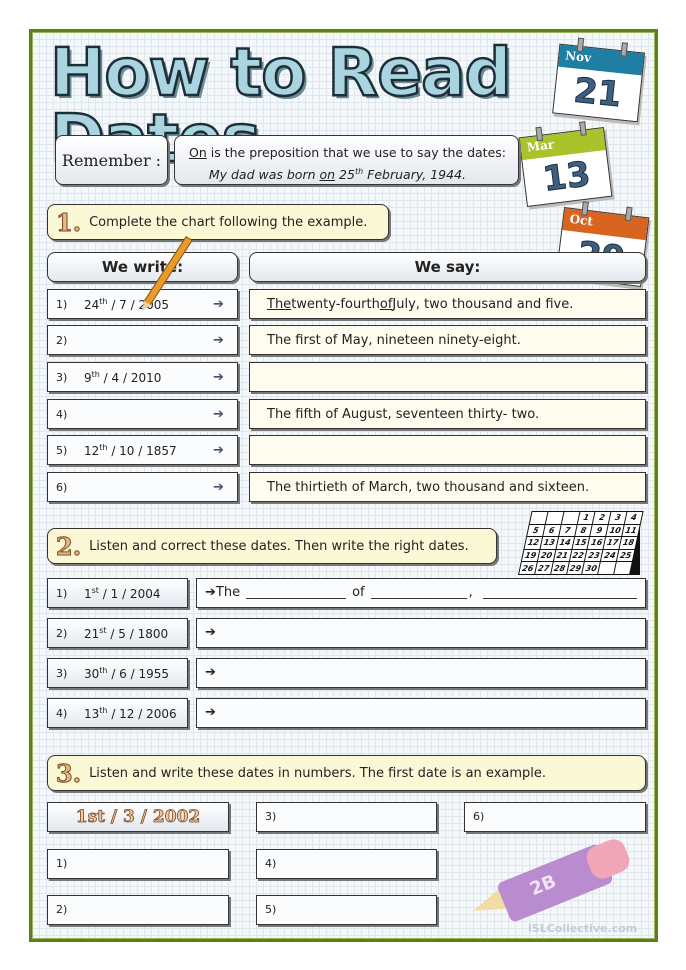  I want to click on watermark: iSLCollective.com, so click(583, 928).